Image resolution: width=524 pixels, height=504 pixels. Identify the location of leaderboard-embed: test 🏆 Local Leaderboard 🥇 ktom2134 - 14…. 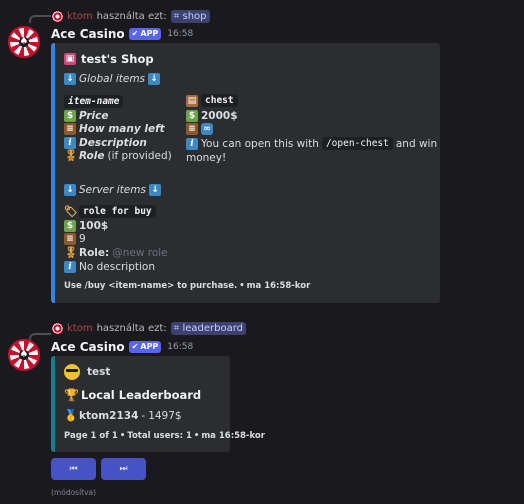
(158, 404).